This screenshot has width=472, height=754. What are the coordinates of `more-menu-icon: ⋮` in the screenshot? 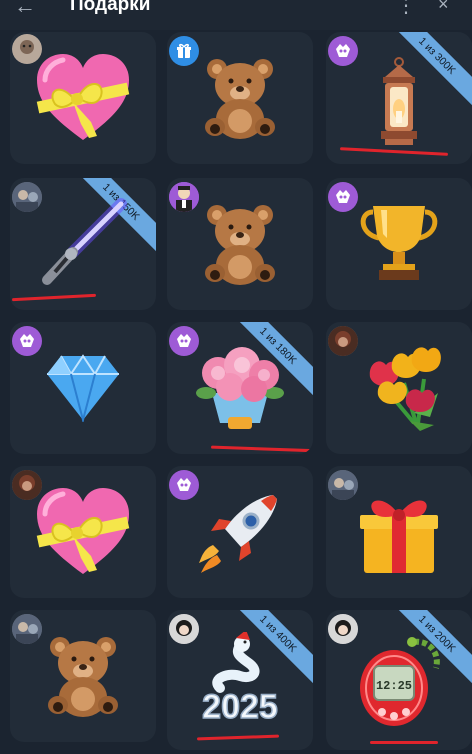 It's located at (406, 8).